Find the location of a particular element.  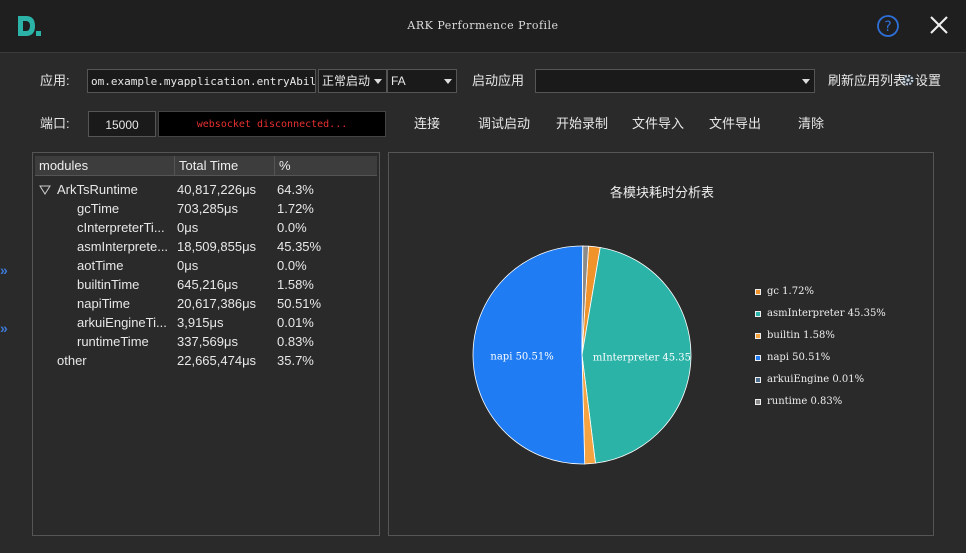

ability-type-select: FA is located at coordinates (422, 81).